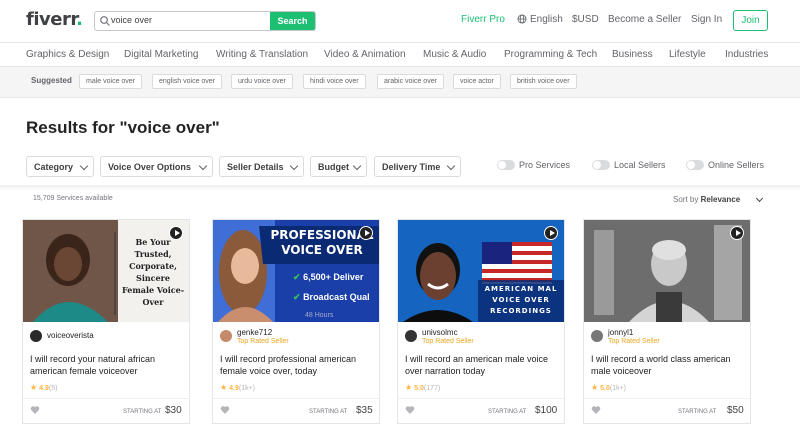 The width and height of the screenshot is (800, 425). What do you see at coordinates (640, 165) in the screenshot?
I see `local-sellers-label: Local Sellers` at bounding box center [640, 165].